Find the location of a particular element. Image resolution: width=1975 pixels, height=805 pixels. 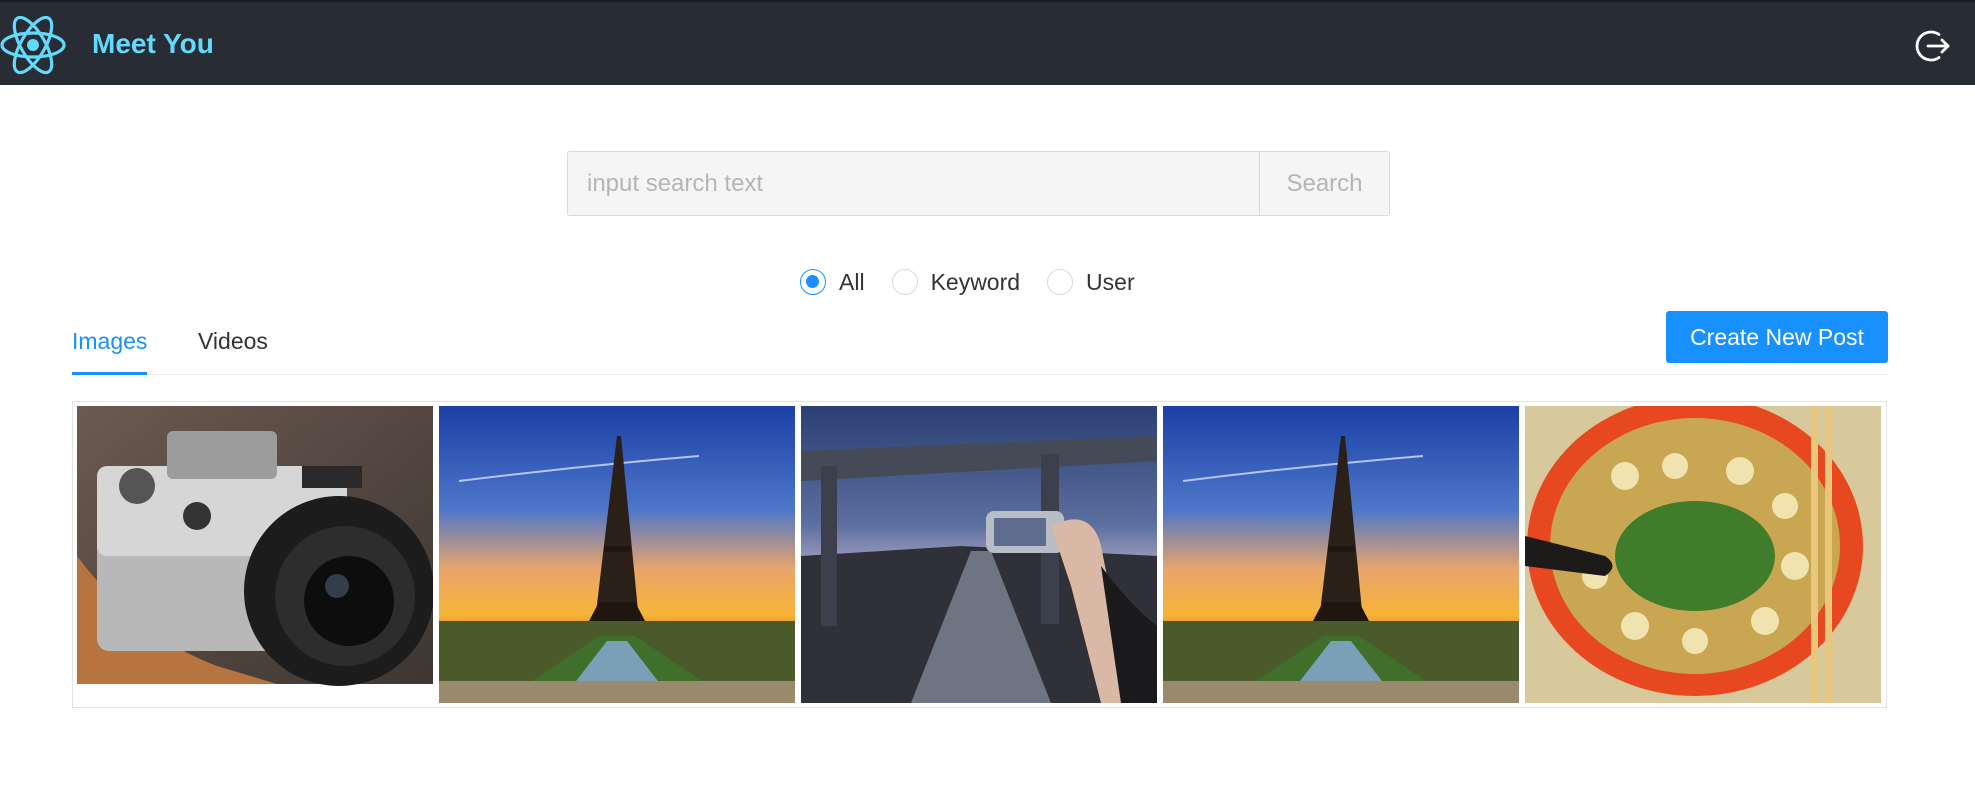

tab-images: Images is located at coordinates (110, 349).